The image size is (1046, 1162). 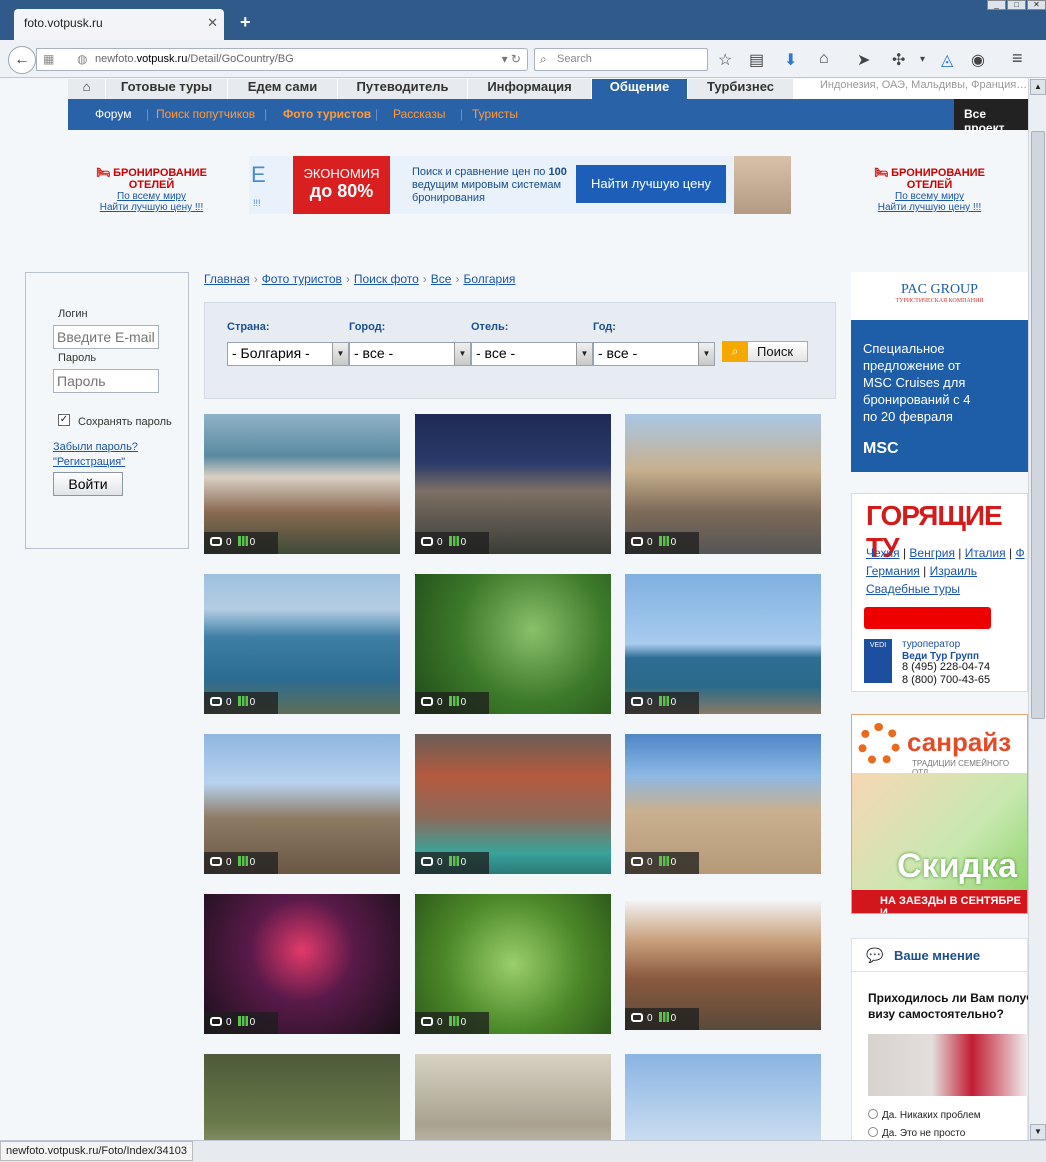 I want to click on sub-item-photos: Фото туристов, so click(x=327, y=114).